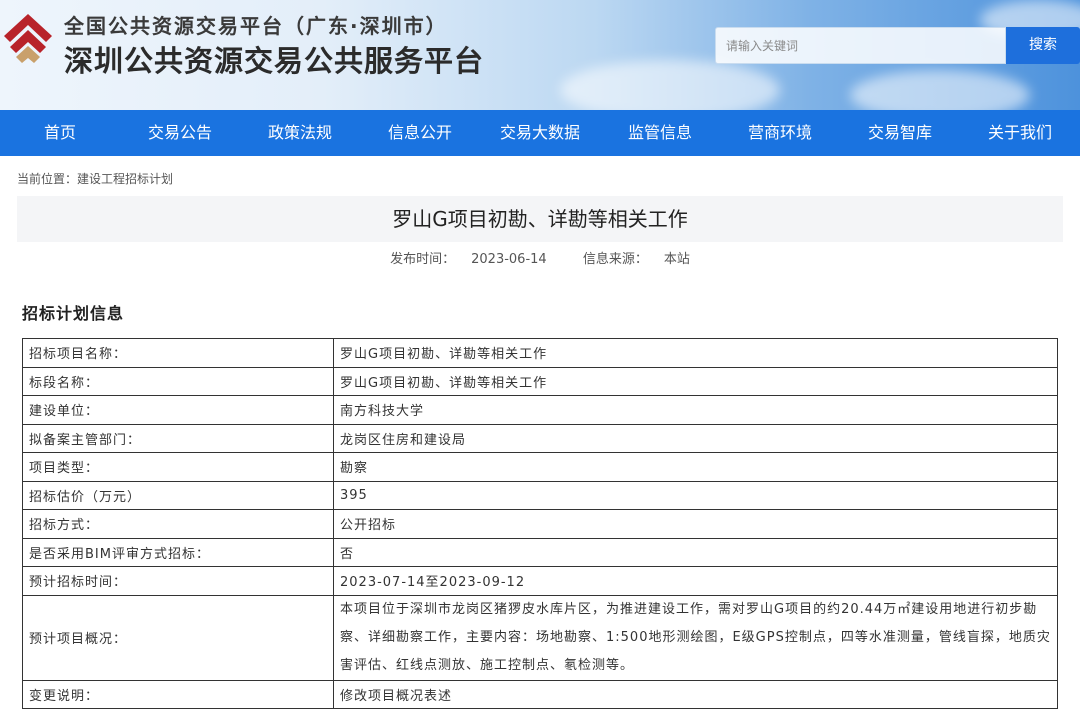  What do you see at coordinates (423, 259) in the screenshot?
I see `publish-label: 发布时间：` at bounding box center [423, 259].